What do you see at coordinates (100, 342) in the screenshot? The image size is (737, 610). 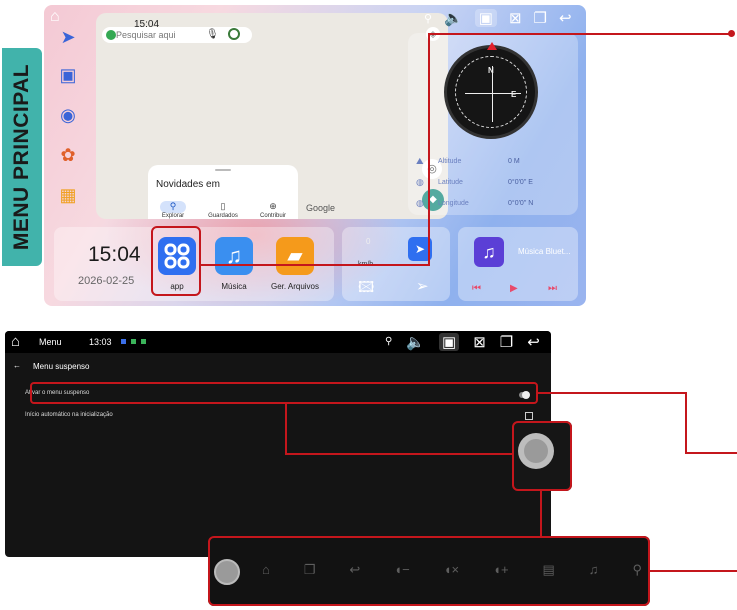 I see `status-time: 13:03` at bounding box center [100, 342].